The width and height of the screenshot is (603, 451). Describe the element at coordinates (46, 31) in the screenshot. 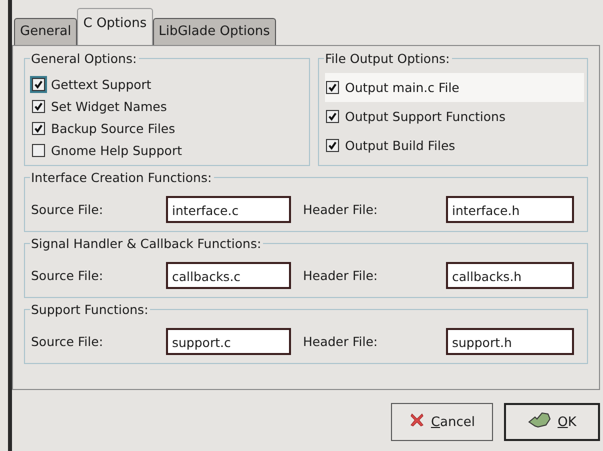

I see `tab: General` at that location.